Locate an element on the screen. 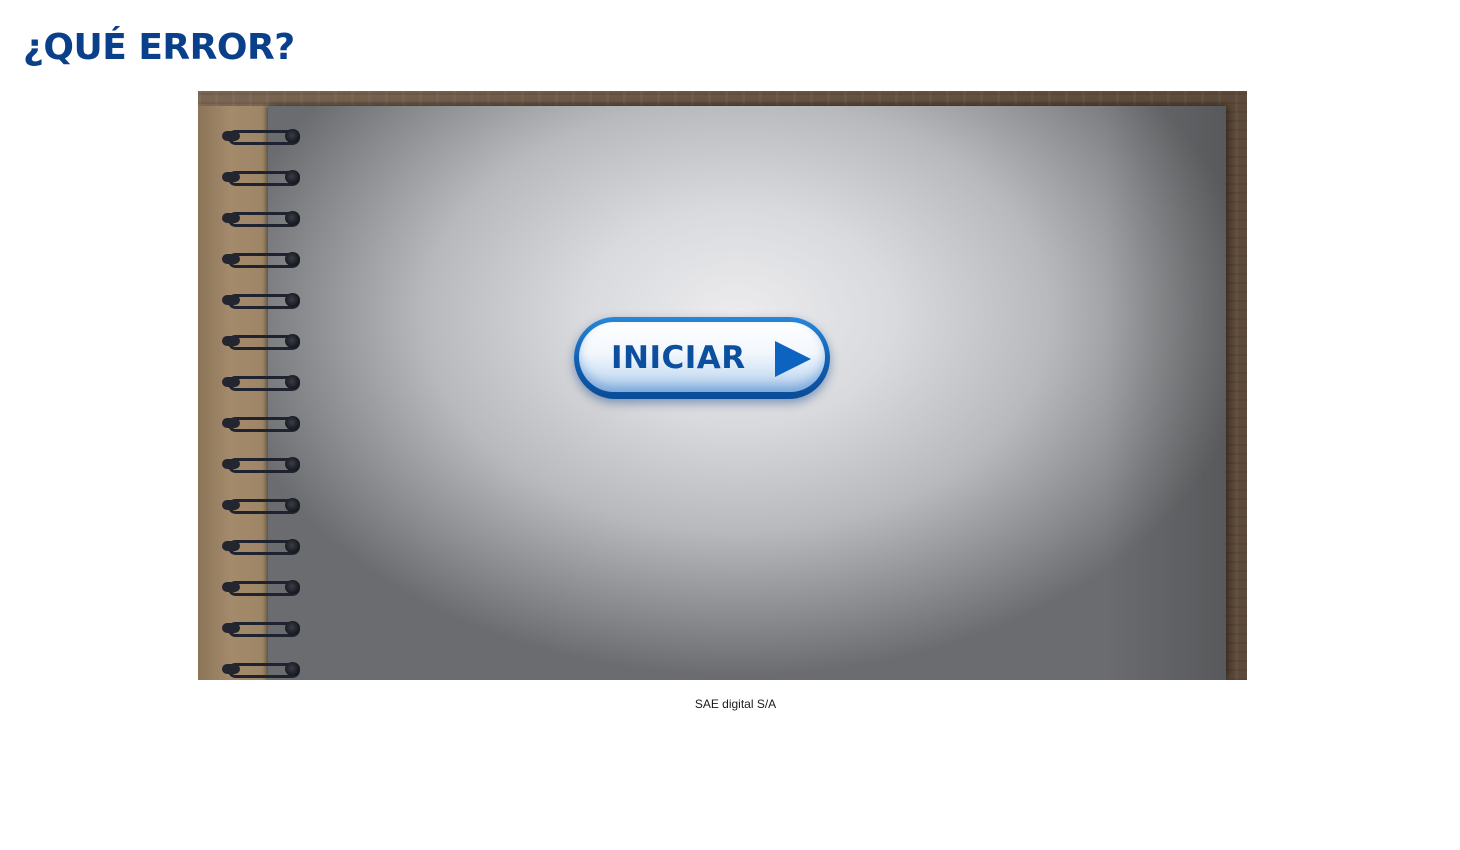 The height and width of the screenshot is (850, 1460). spiral-binding is located at coordinates (267, 403).